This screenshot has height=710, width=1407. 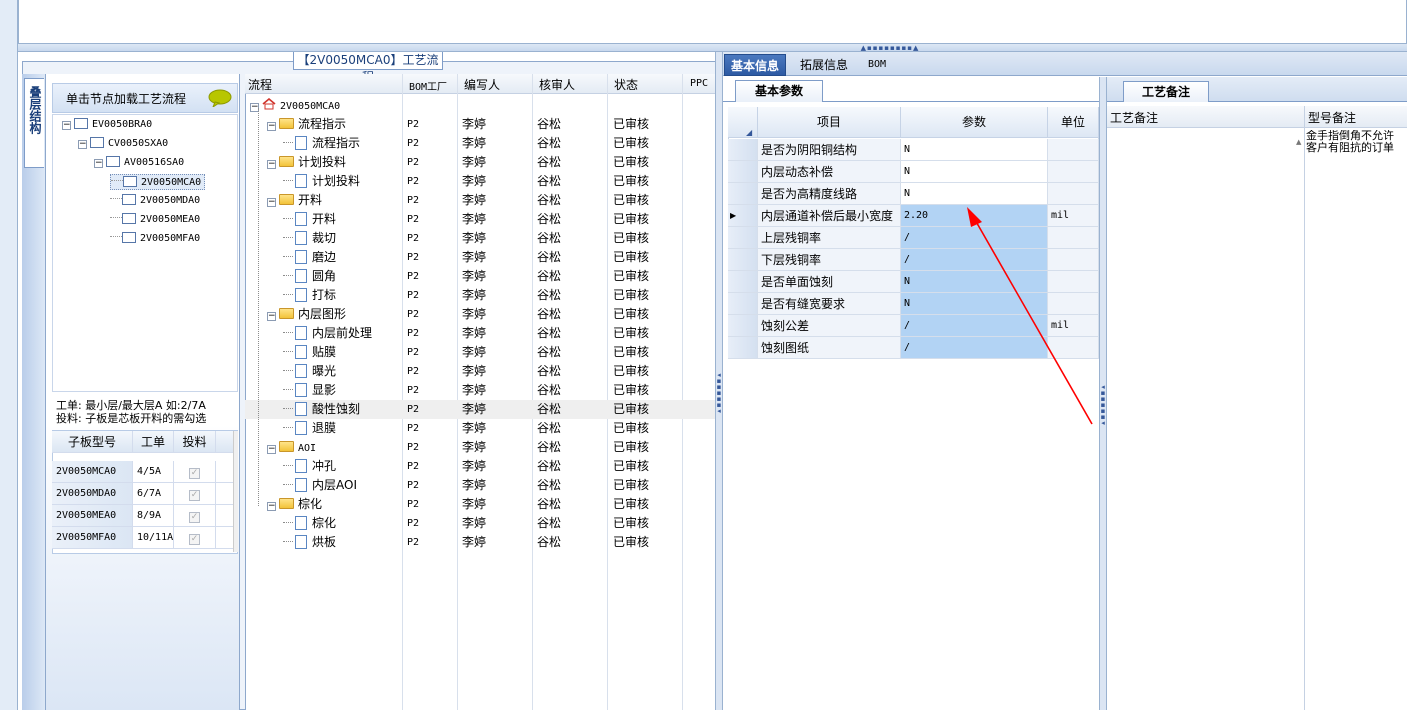 What do you see at coordinates (824, 65) in the screenshot?
I see `tab-extended-info: 拓展信息` at bounding box center [824, 65].